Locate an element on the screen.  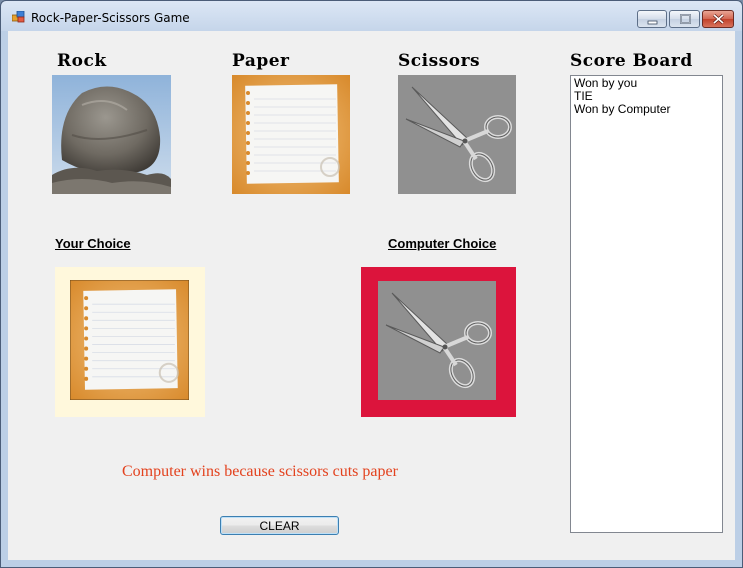
rock-image is located at coordinates (111, 134).